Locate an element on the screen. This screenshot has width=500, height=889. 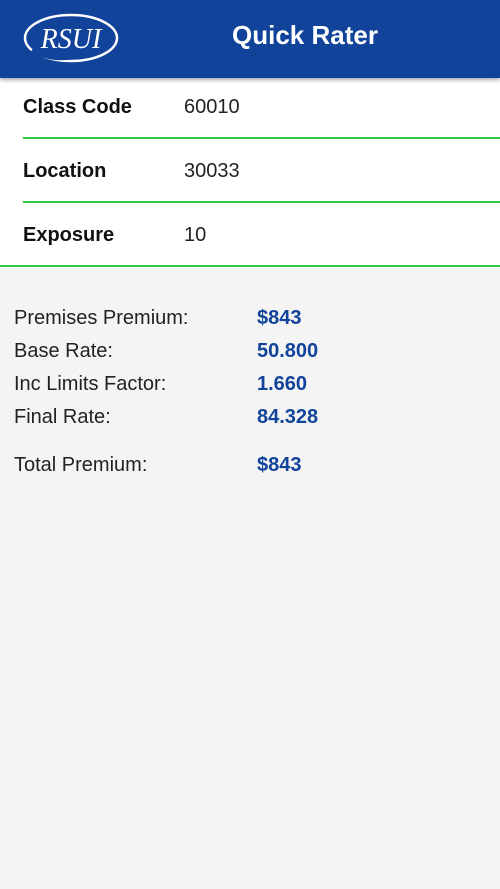
location-row: Location is located at coordinates (250, 174).